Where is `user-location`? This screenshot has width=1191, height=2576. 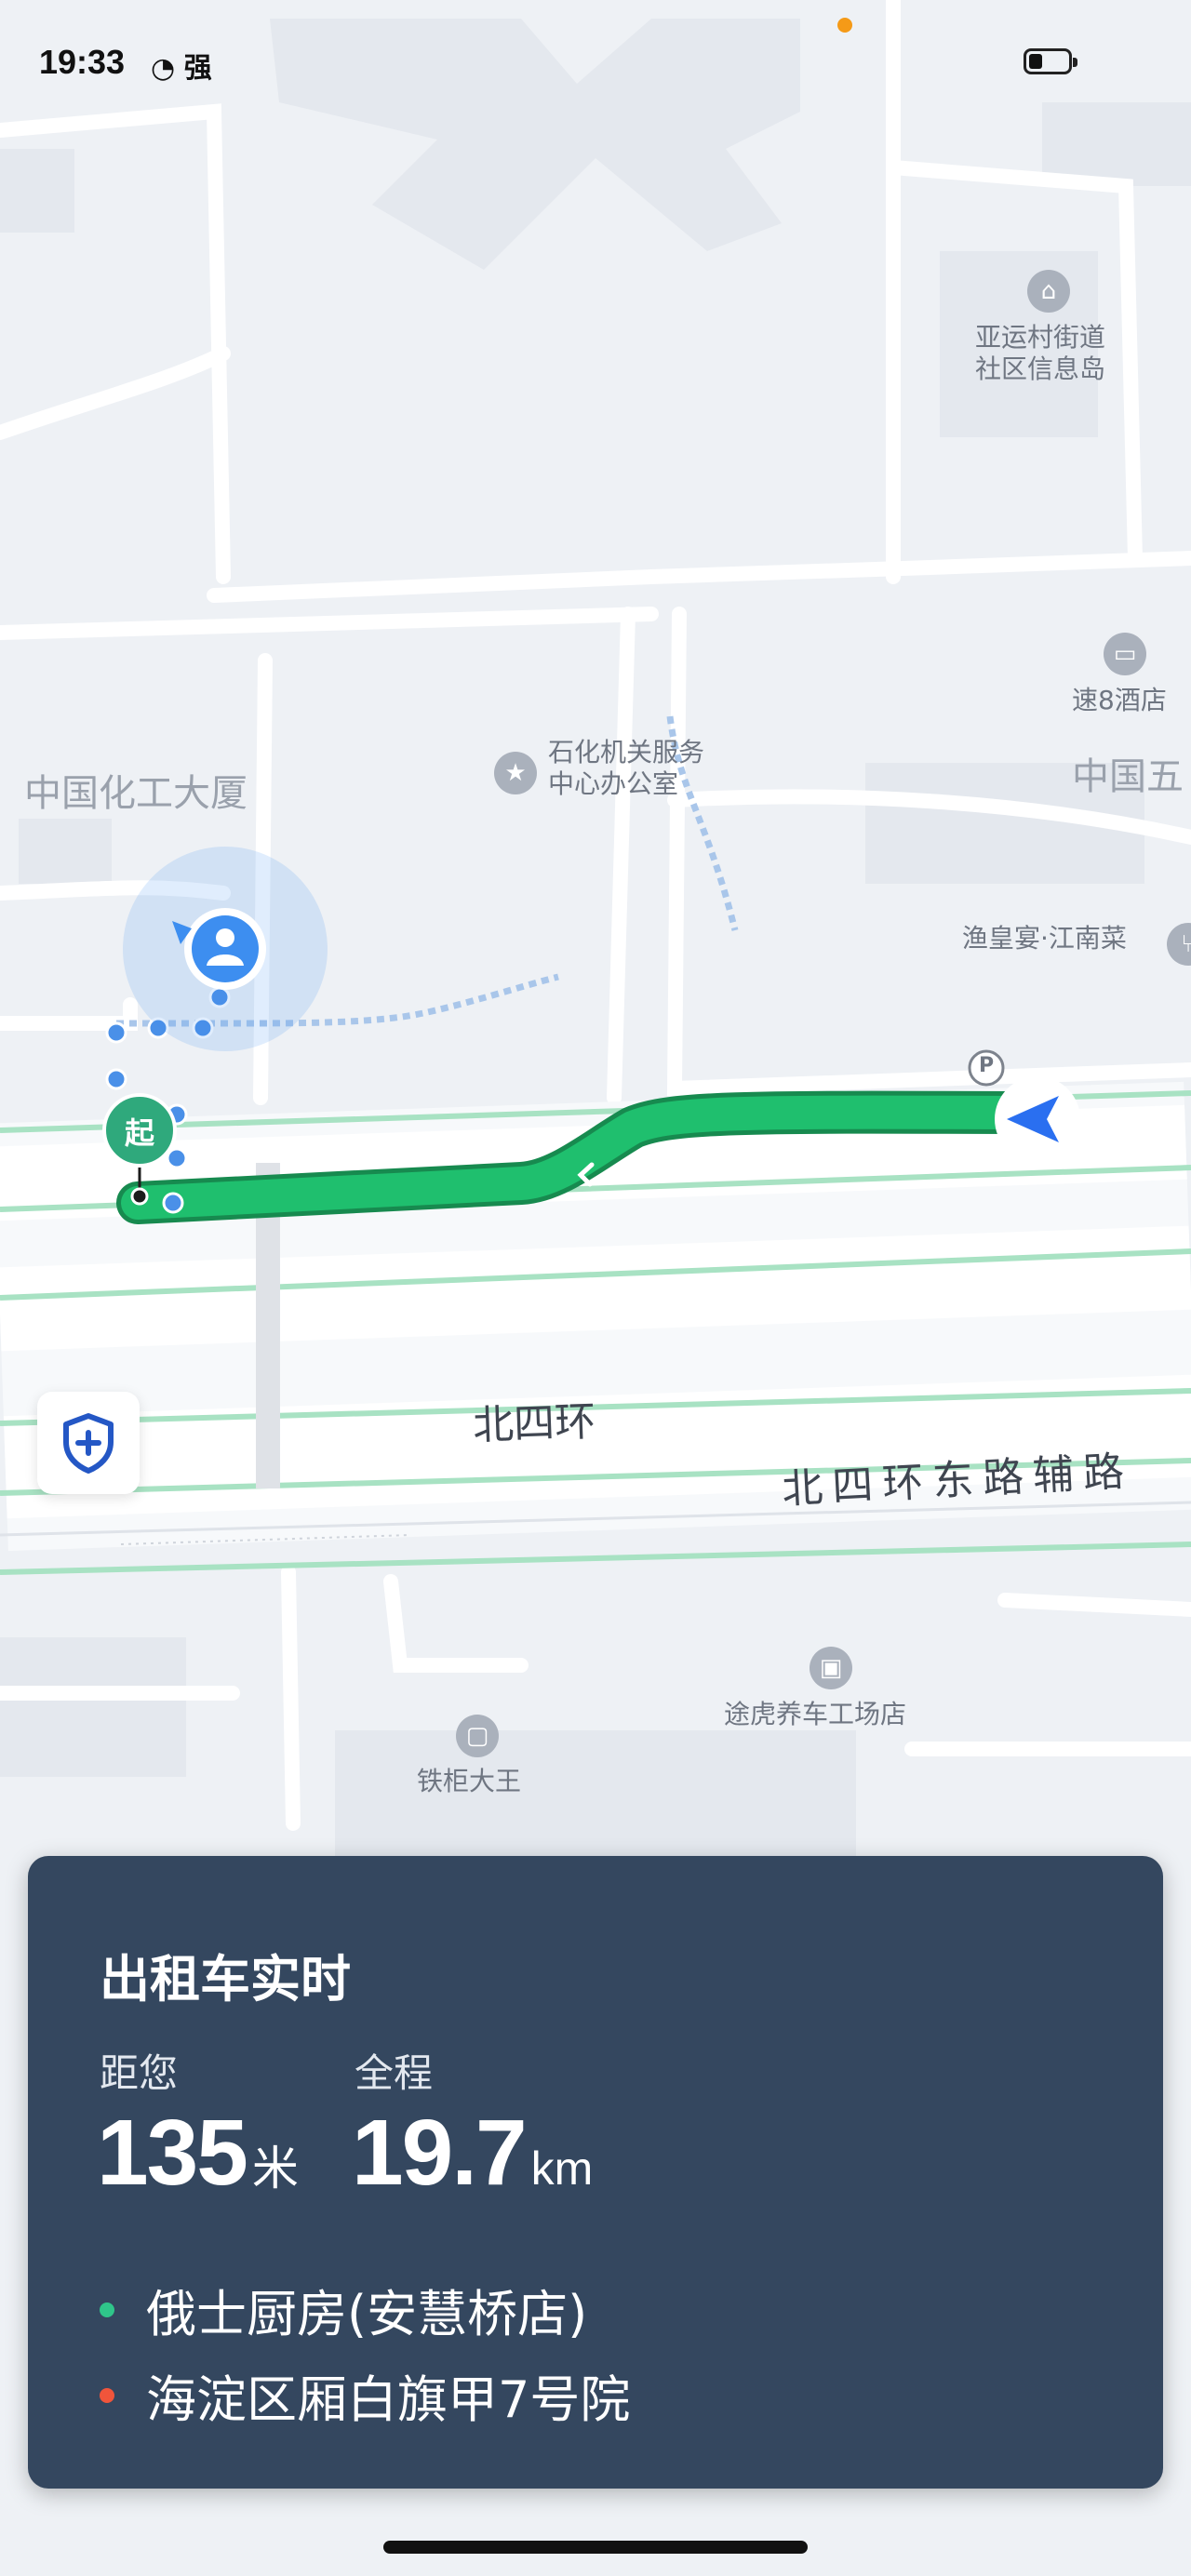 user-location is located at coordinates (225, 949).